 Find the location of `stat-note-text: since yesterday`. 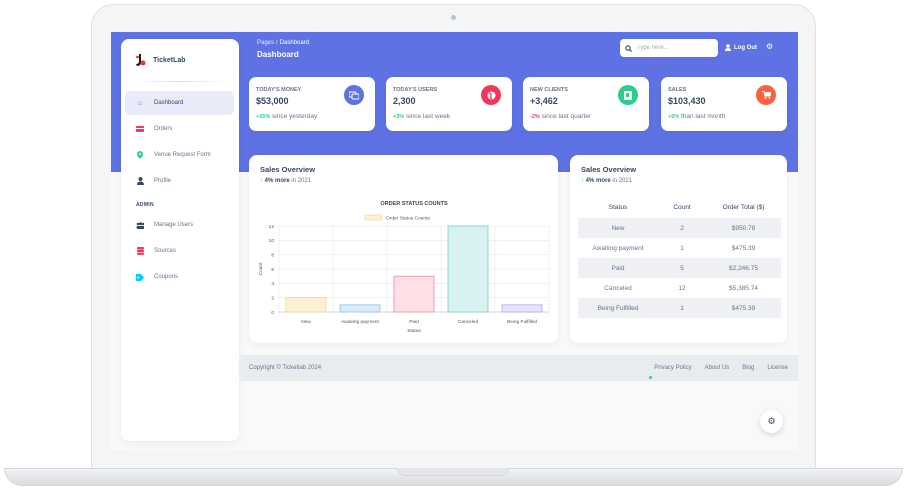

stat-note-text: since yesterday is located at coordinates (294, 116).